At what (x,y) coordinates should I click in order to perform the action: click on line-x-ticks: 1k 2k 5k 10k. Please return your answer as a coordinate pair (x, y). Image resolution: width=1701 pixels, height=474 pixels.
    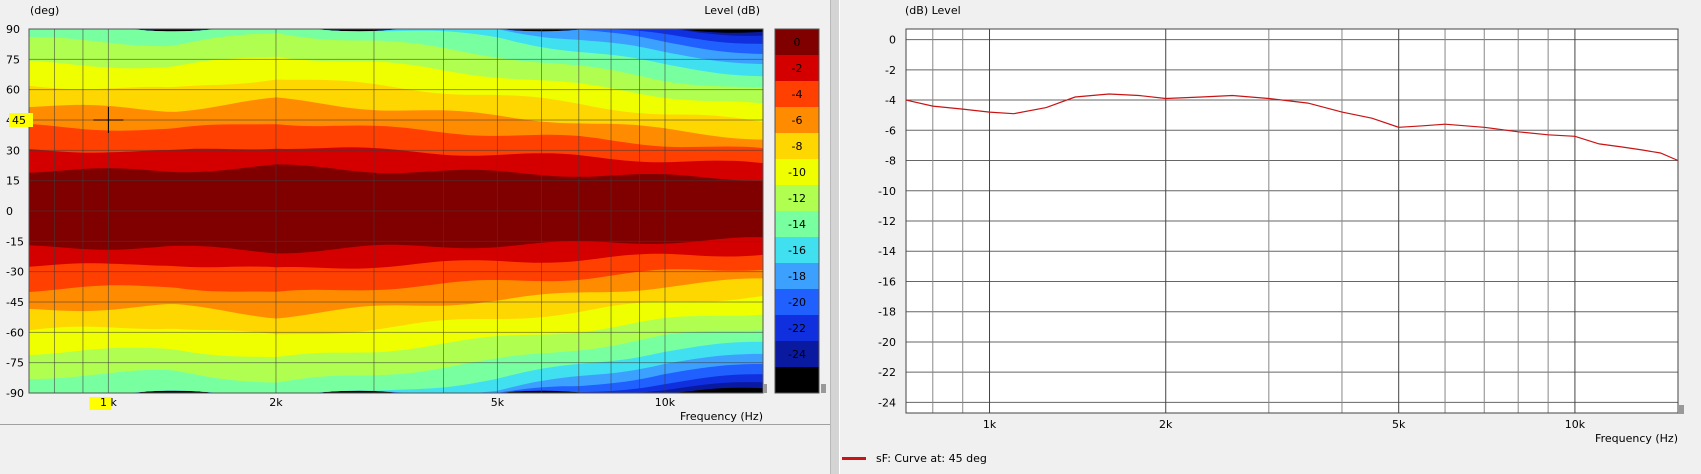
    Looking at the image, I should click on (1284, 424).